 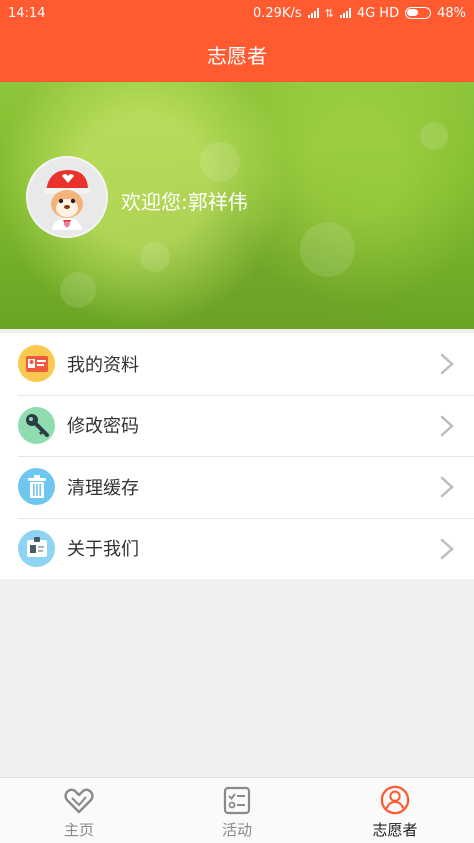 I want to click on tab-activities: 活动, so click(x=237, y=810).